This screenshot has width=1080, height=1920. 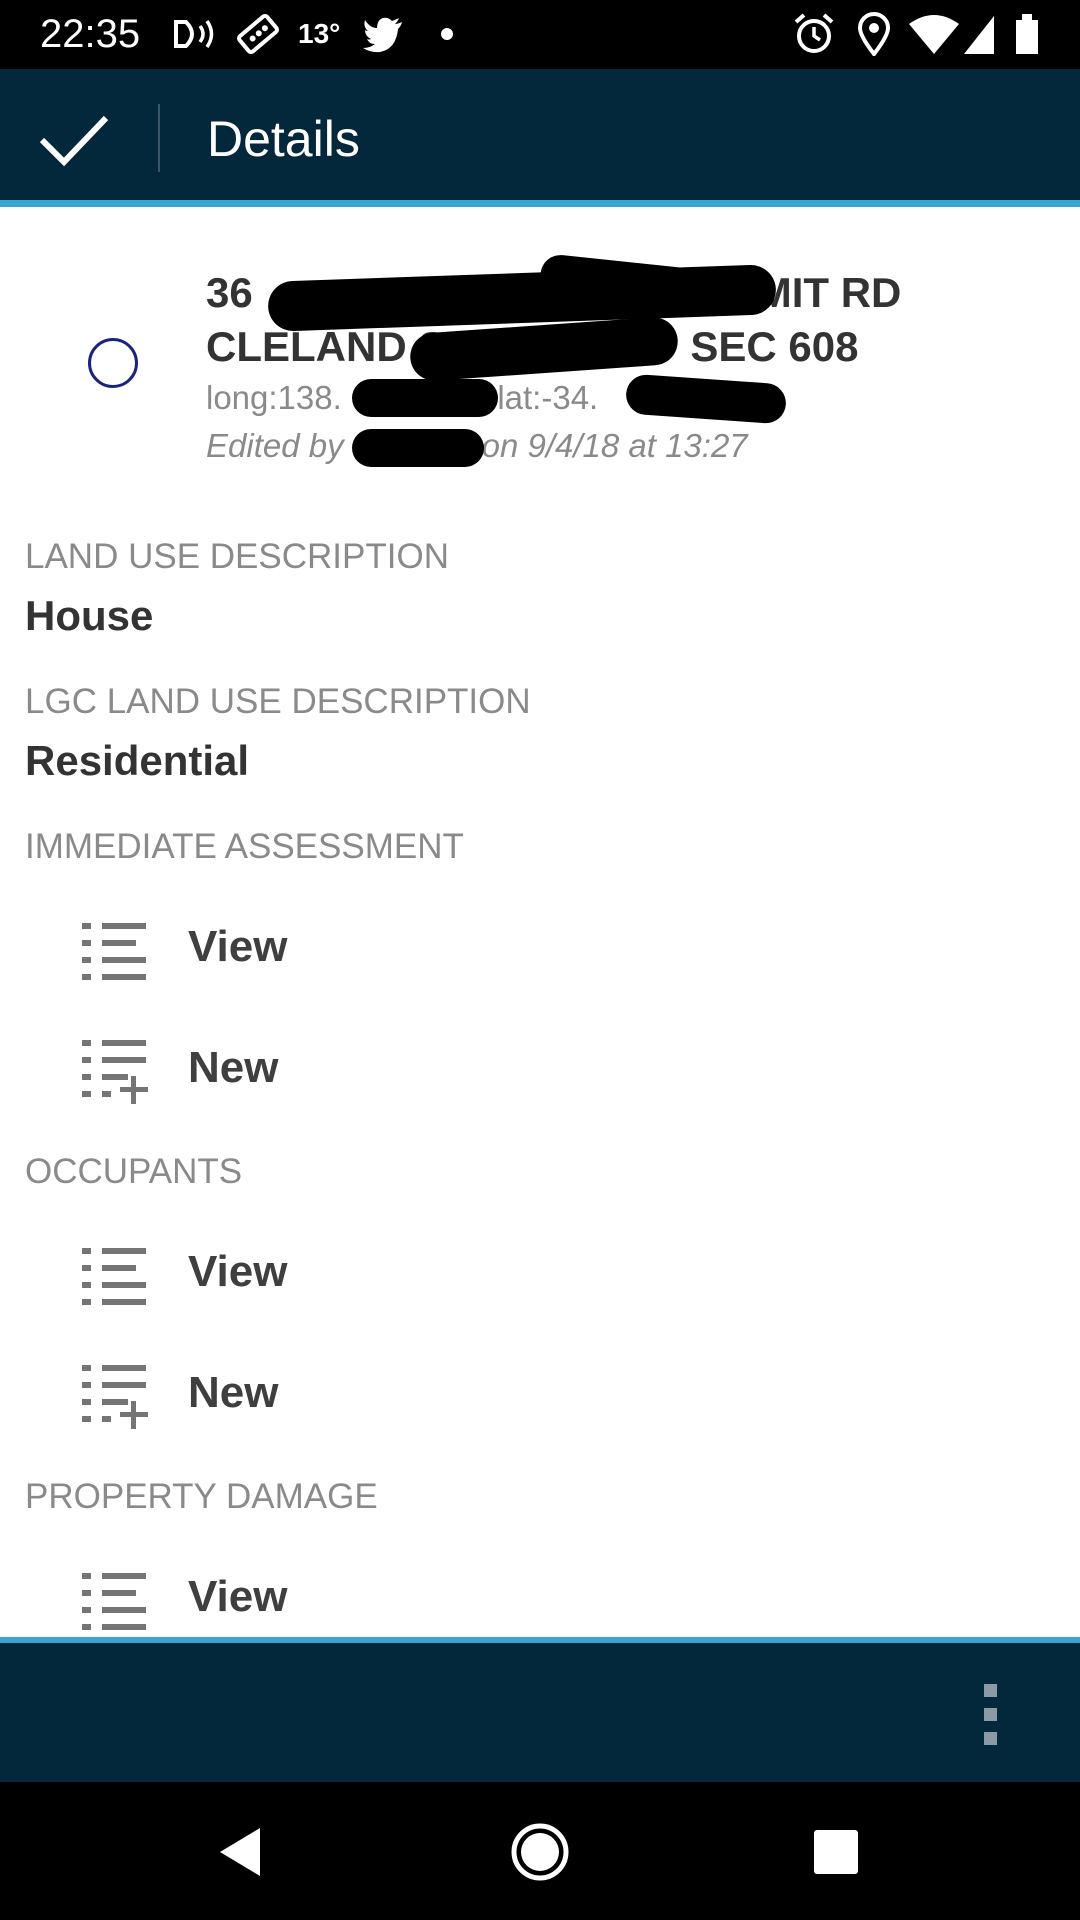 I want to click on immediate-assessment-new-button: New, so click(x=540, y=1069).